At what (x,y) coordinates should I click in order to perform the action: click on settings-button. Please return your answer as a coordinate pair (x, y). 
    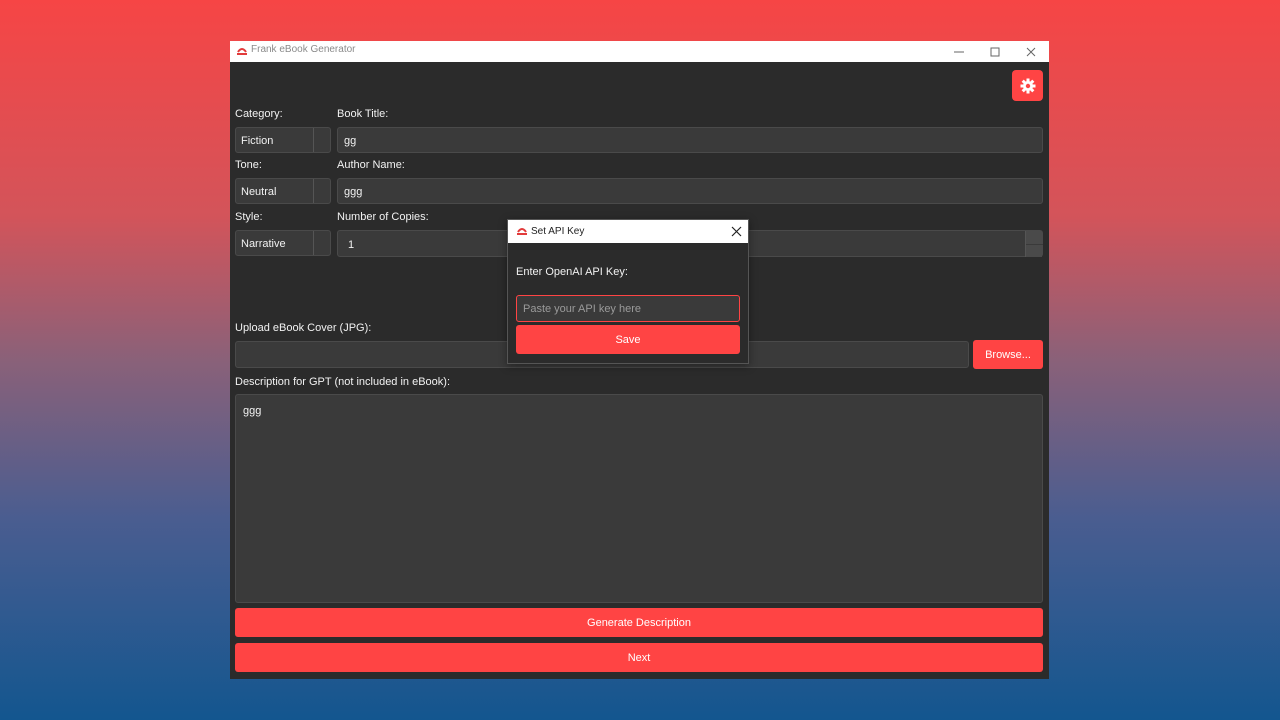
    Looking at the image, I should click on (1027, 85).